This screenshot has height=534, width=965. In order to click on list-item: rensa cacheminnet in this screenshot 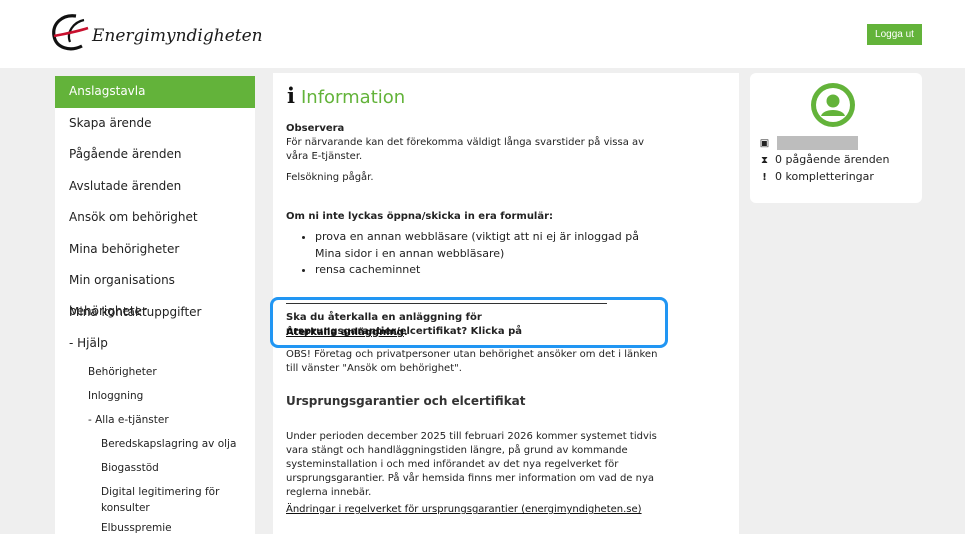, I will do `click(488, 270)`.